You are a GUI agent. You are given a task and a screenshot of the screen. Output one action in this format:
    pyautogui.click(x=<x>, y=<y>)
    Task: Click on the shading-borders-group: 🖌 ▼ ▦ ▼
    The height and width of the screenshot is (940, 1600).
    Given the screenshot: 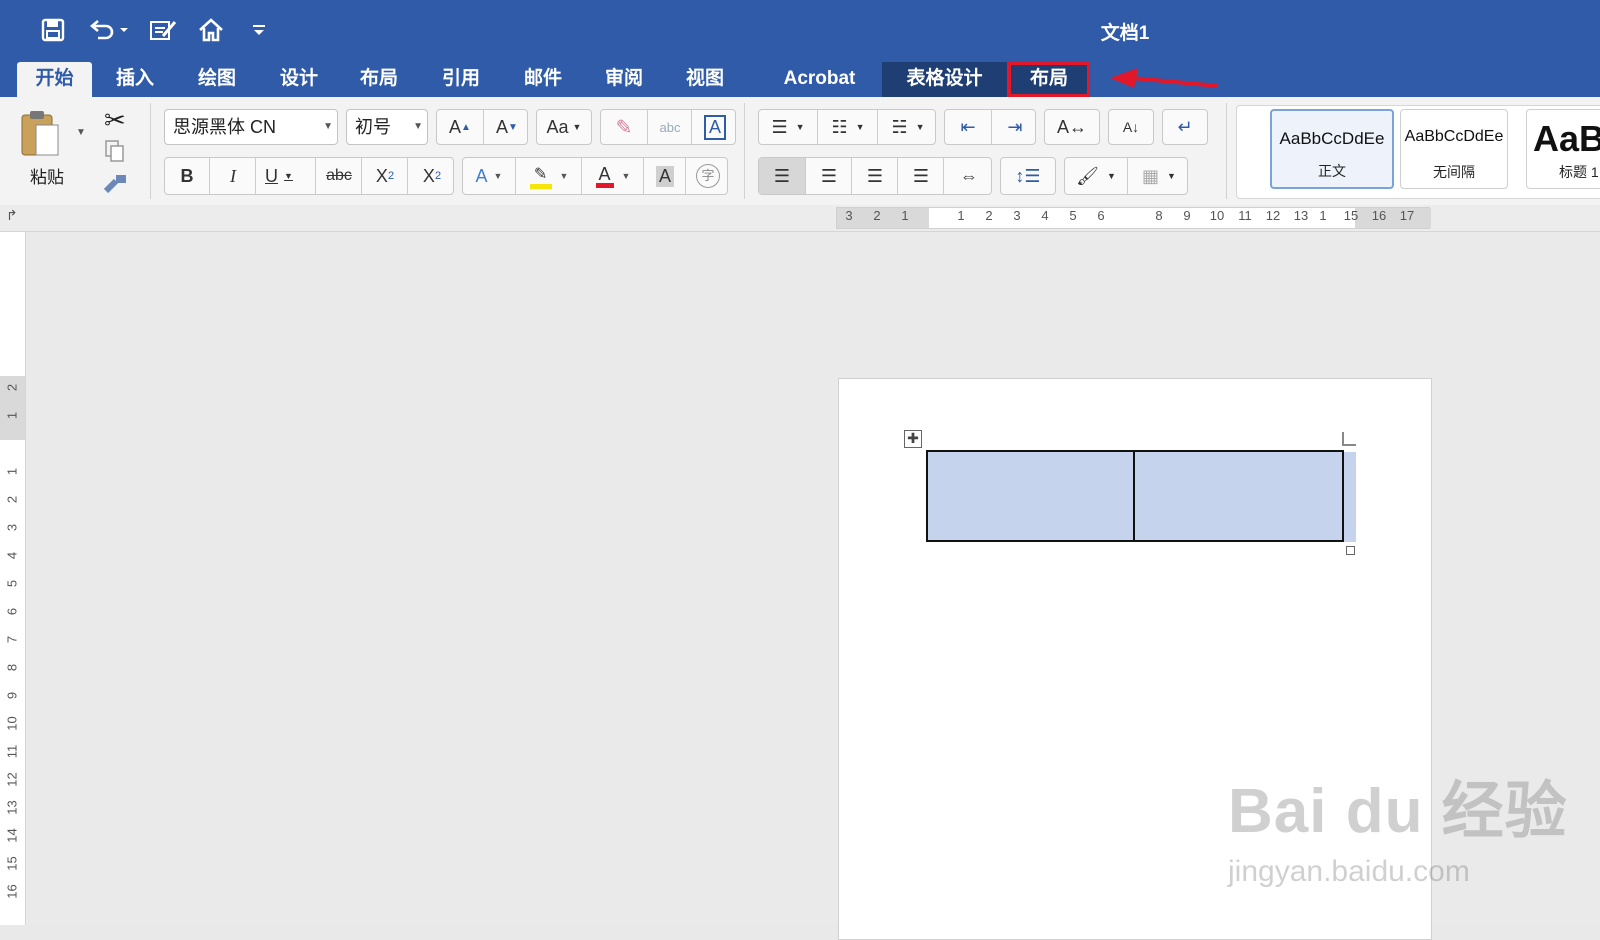 What is the action you would take?
    pyautogui.click(x=1126, y=176)
    